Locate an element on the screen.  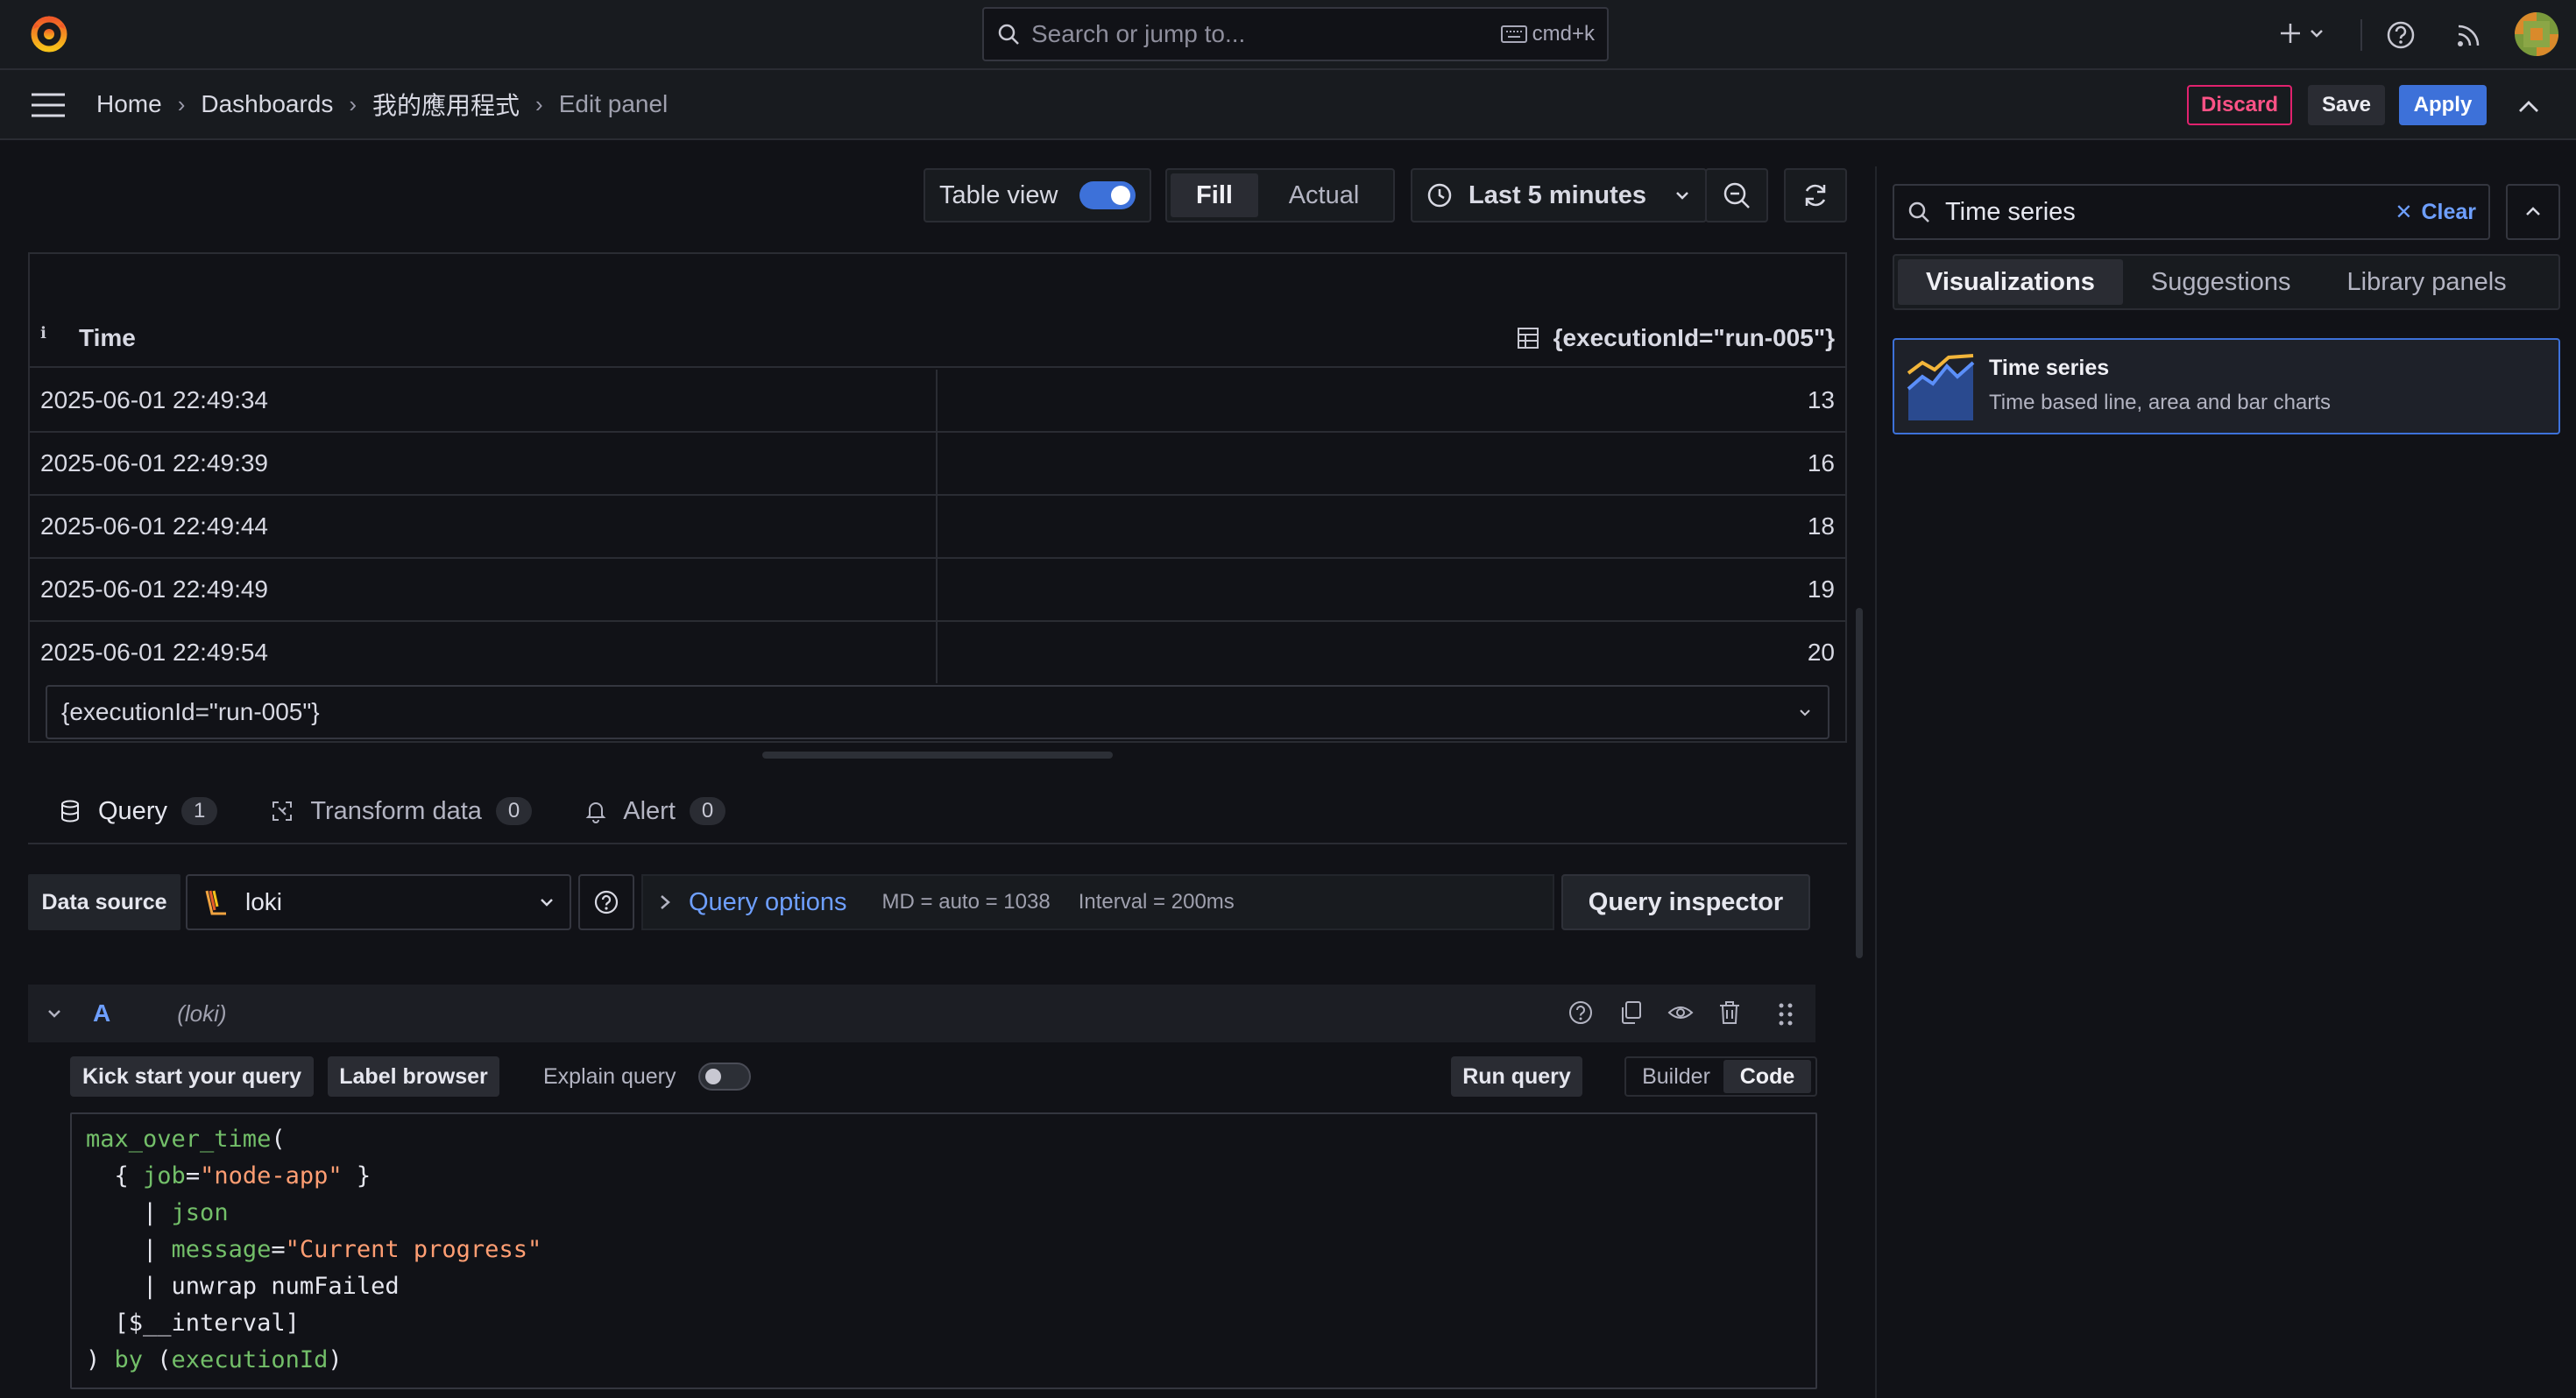
series-select: {executionId="run-005"} is located at coordinates (937, 712).